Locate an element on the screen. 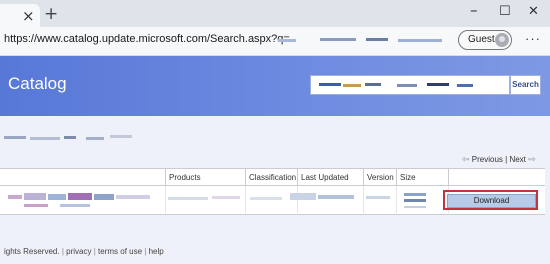 This screenshot has width=550, height=264. previous-arrow-icon: ⇦ is located at coordinates (466, 159).